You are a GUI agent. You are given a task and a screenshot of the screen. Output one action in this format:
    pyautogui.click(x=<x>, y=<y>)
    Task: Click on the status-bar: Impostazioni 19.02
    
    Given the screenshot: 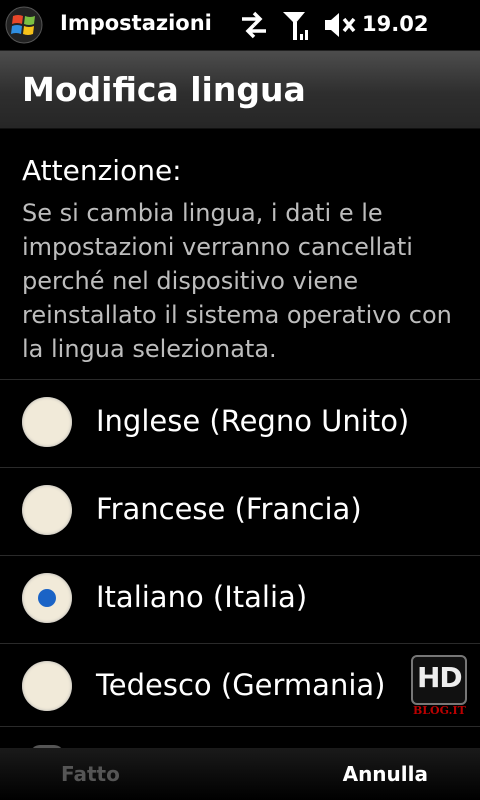 What is the action you would take?
    pyautogui.click(x=240, y=25)
    